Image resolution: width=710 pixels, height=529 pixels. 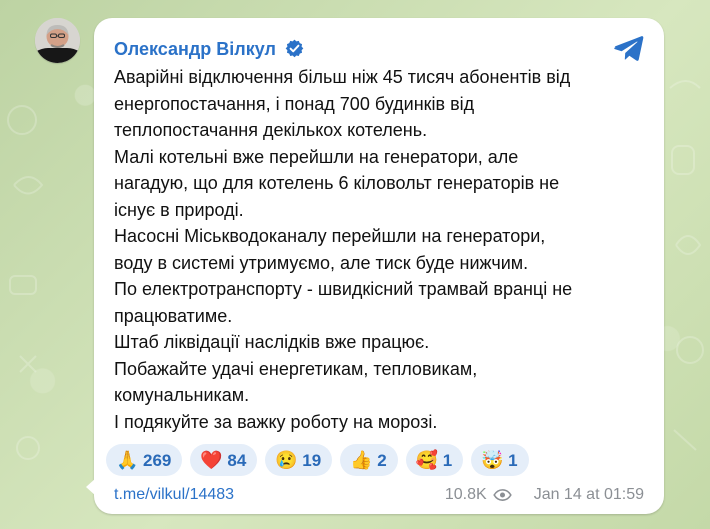 I want to click on reaction-exploding-head-button: 🤯 1, so click(x=500, y=460).